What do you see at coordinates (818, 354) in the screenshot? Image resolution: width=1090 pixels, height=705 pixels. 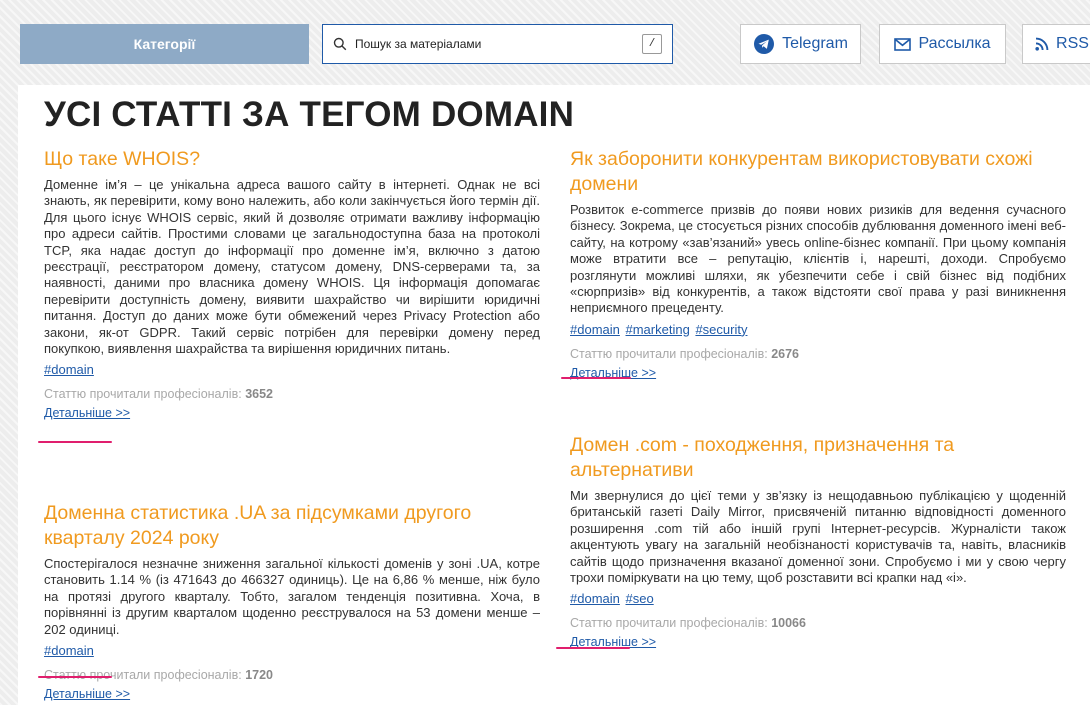 I see `read-count: Статтю прочитали професіоналів: 2676` at bounding box center [818, 354].